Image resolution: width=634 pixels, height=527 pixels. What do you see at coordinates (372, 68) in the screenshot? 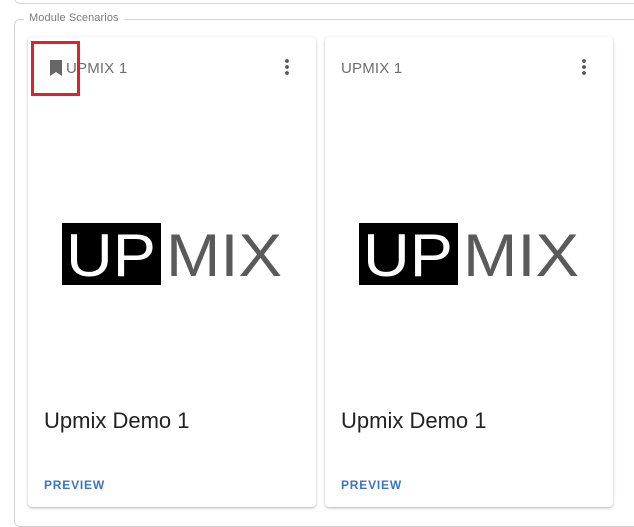
I see `card-tag: UPMIX 1` at bounding box center [372, 68].